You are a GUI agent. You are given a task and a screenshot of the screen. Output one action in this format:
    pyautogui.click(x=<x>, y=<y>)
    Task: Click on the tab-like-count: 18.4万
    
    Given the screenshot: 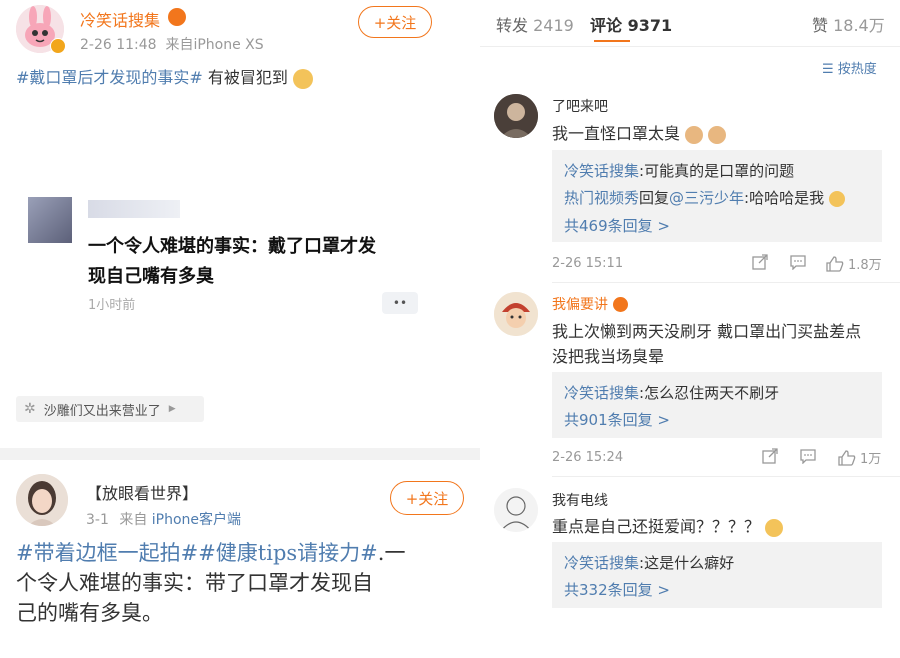 What is the action you would take?
    pyautogui.click(x=859, y=25)
    